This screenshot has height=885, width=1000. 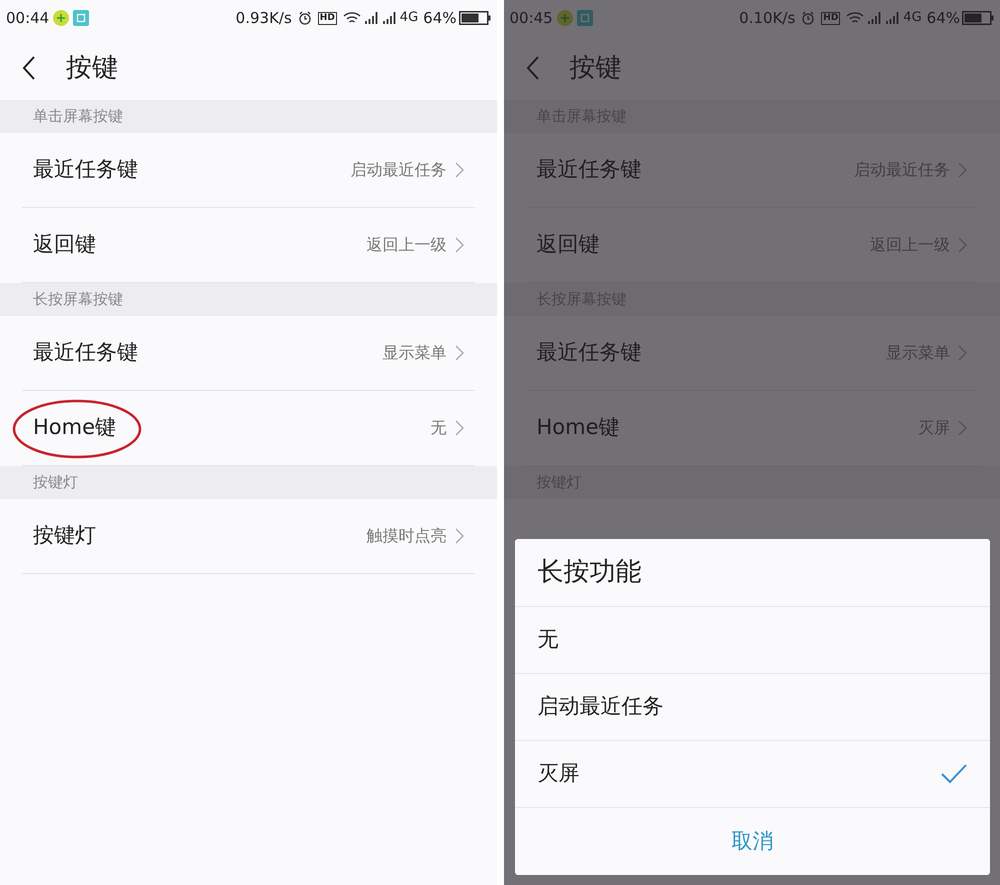 What do you see at coordinates (752, 774) in the screenshot?
I see `dialog-option: 灭屏` at bounding box center [752, 774].